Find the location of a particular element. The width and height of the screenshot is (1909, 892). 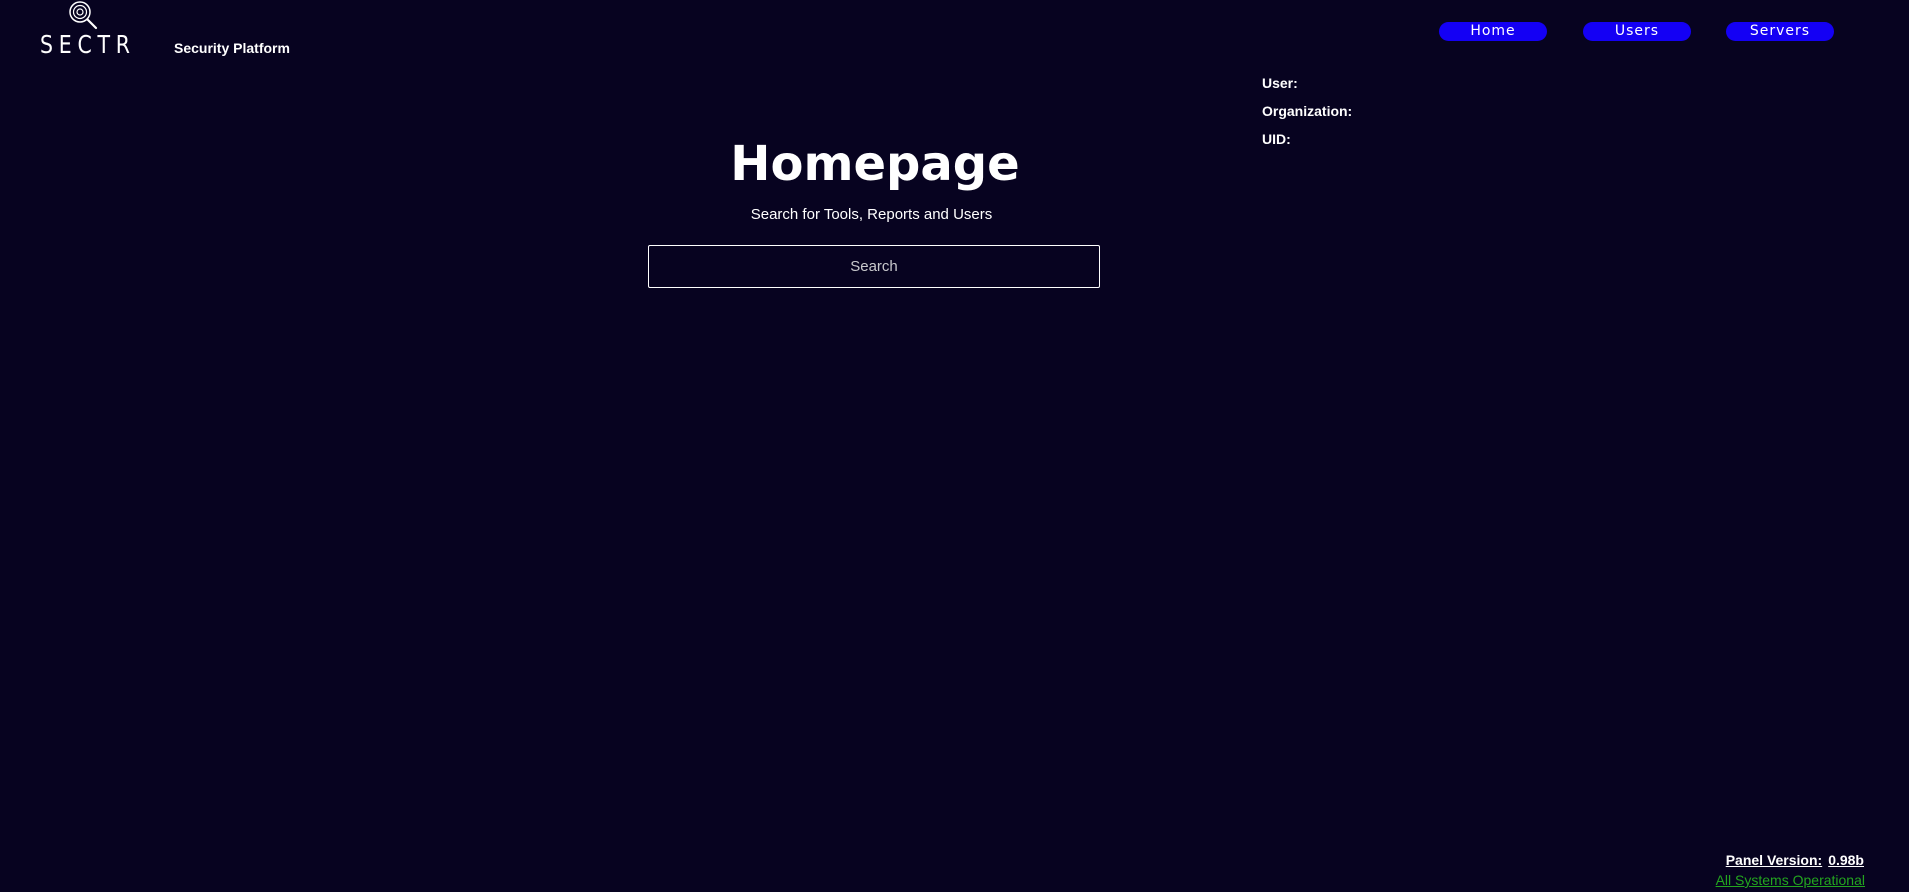

panel-version: Panel Version: 0.98b is located at coordinates (1795, 860).